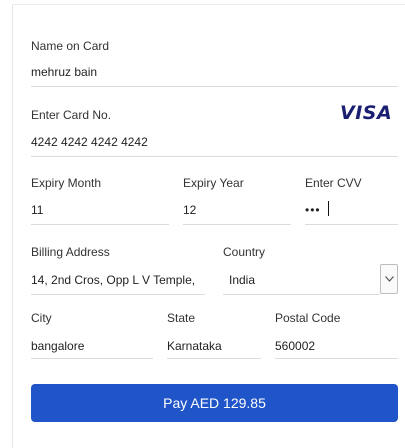 The width and height of the screenshot is (405, 448). Describe the element at coordinates (92, 358) in the screenshot. I see `city-underline` at that location.